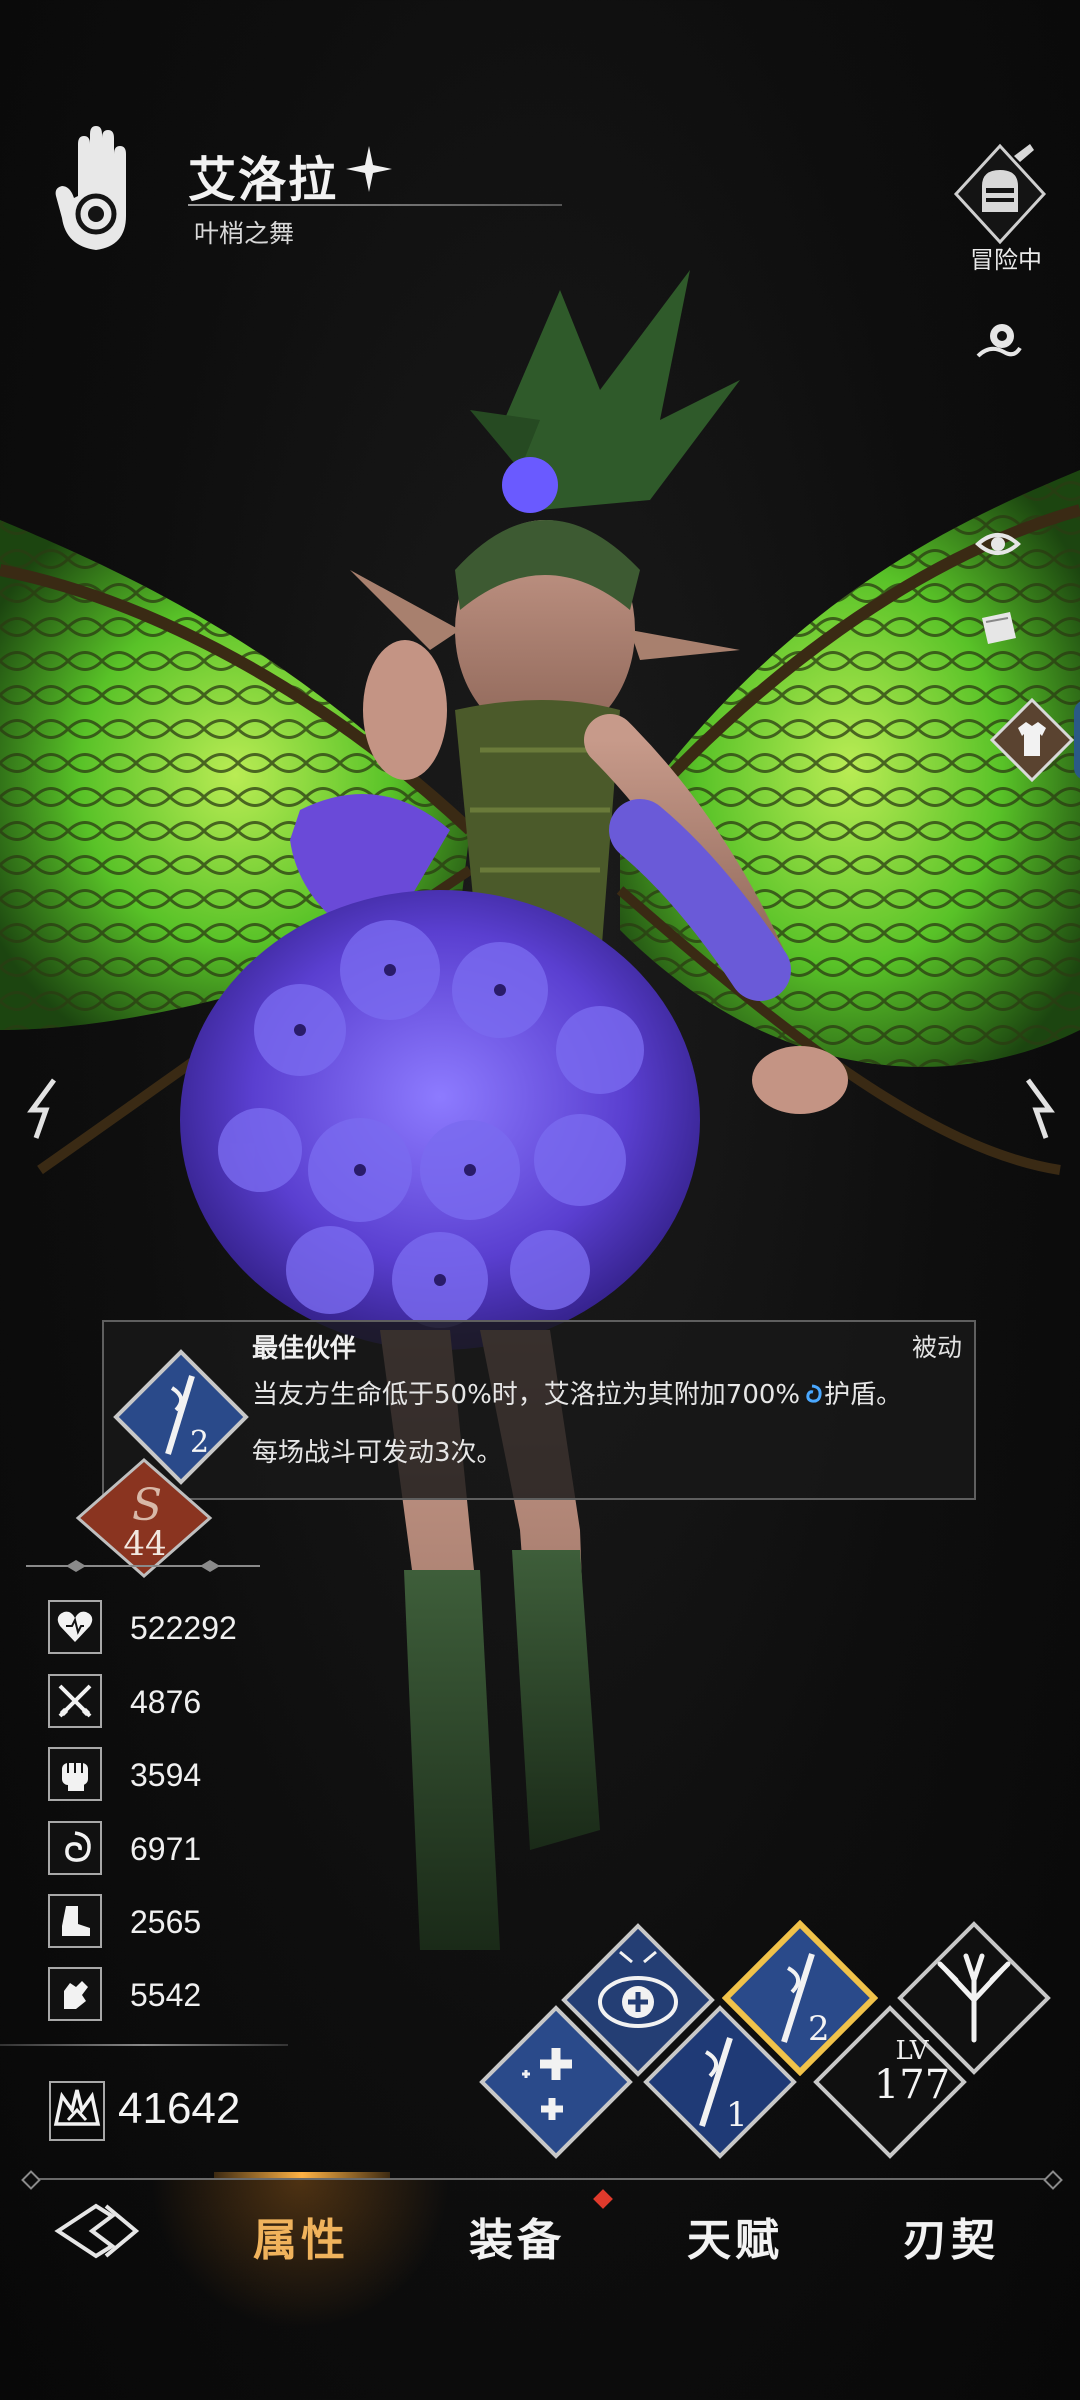 Image resolution: width=1080 pixels, height=2400 pixels. I want to click on stat-defense: 5542, so click(188, 1995).